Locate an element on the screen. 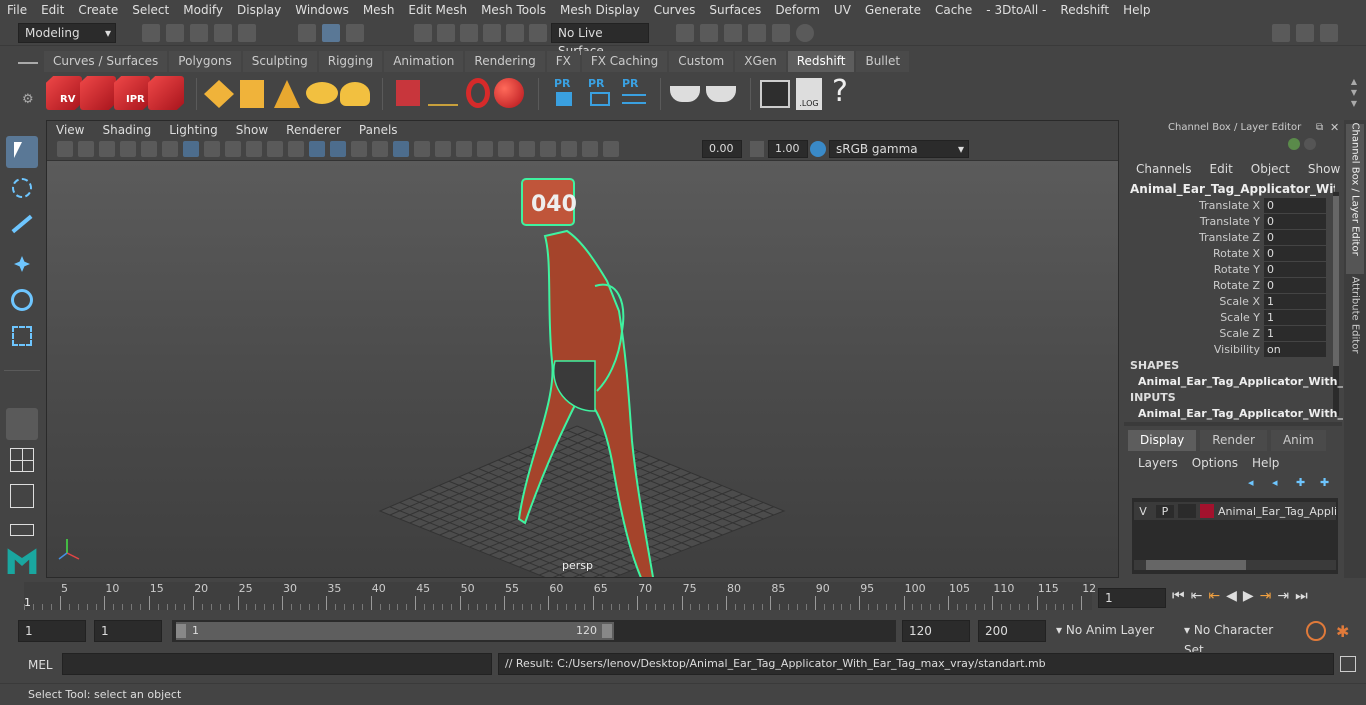 The height and width of the screenshot is (705, 1366). 2d-pan-zoom-icon is located at coordinates (149, 149).